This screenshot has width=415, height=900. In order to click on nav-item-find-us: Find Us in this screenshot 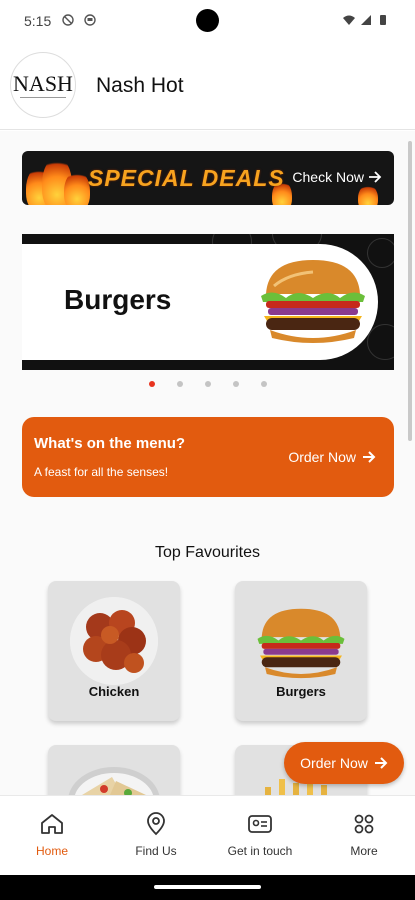, I will do `click(156, 836)`.